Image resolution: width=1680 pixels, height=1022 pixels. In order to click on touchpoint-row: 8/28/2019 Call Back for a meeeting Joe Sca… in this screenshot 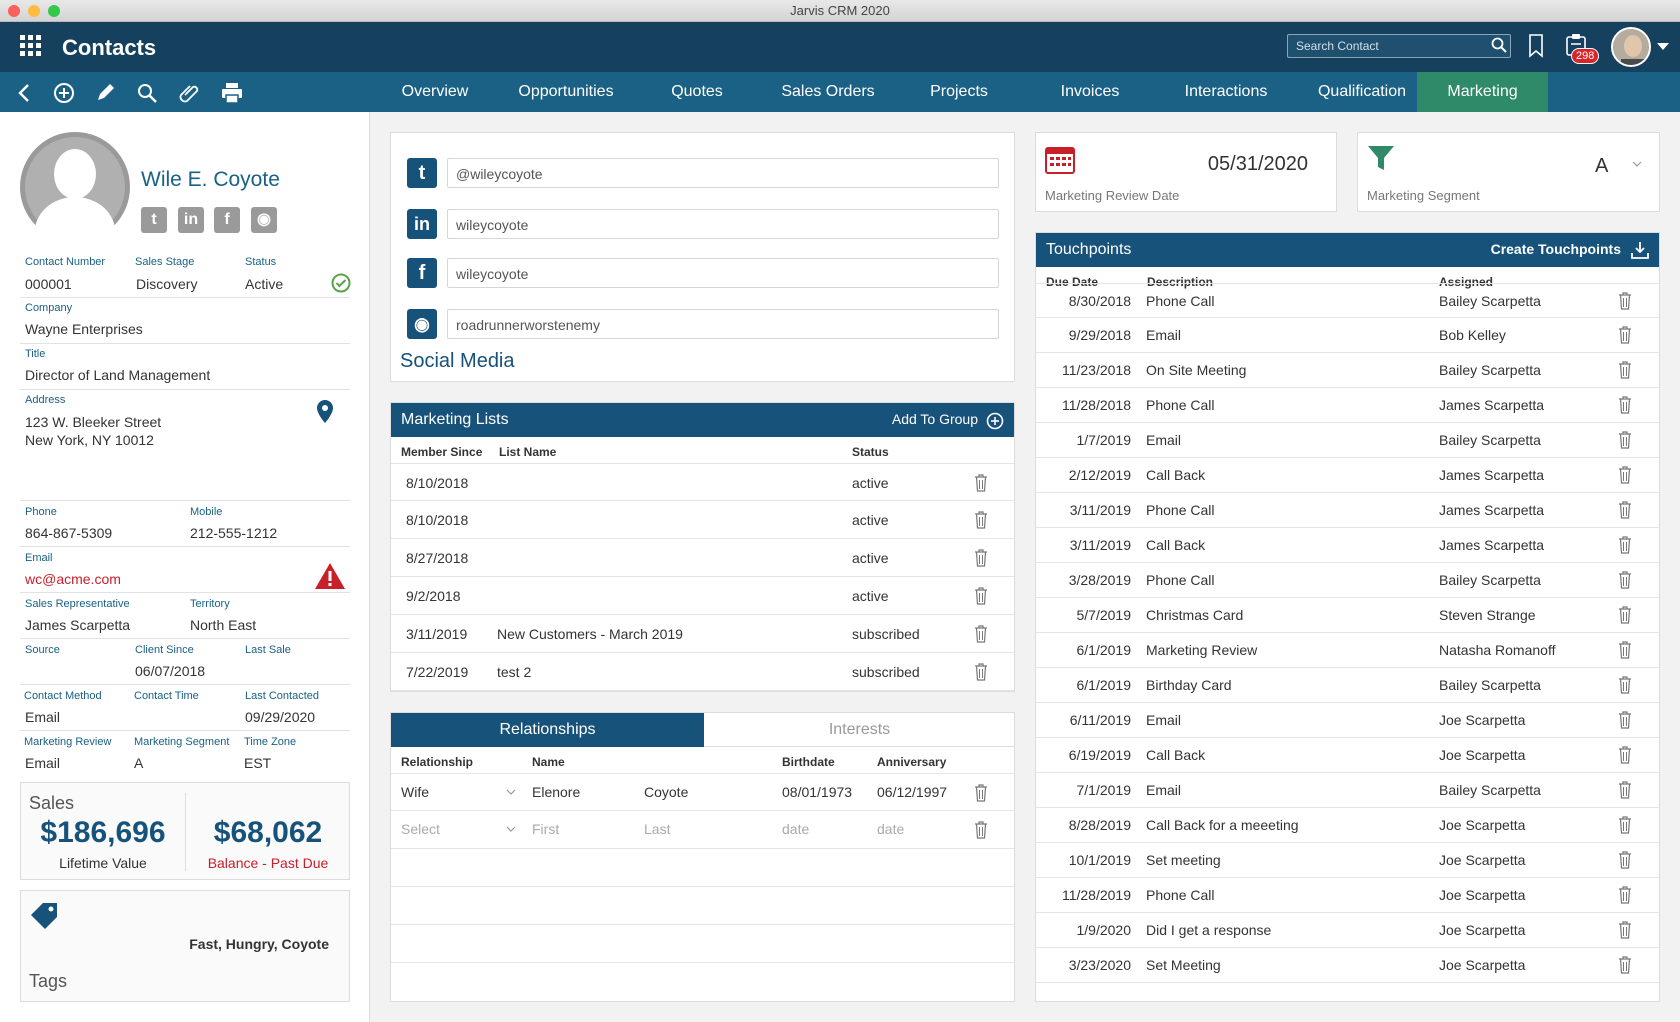, I will do `click(1347, 825)`.